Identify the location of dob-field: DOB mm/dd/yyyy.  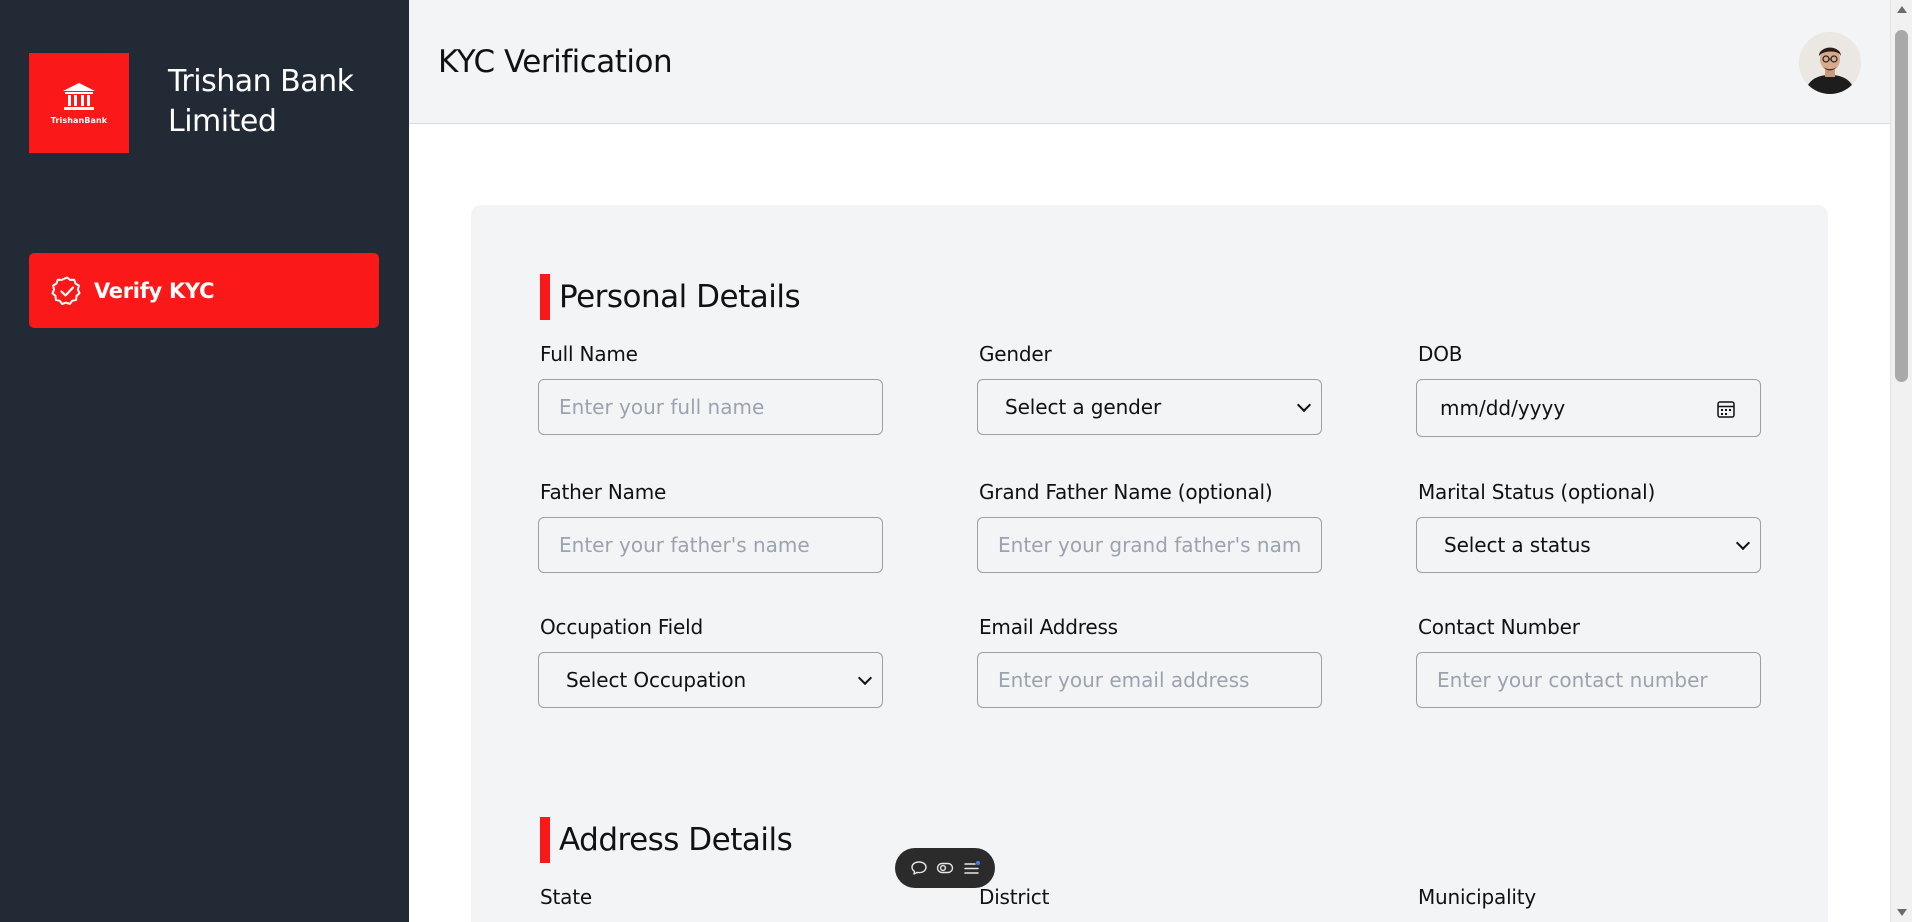
(1588, 389).